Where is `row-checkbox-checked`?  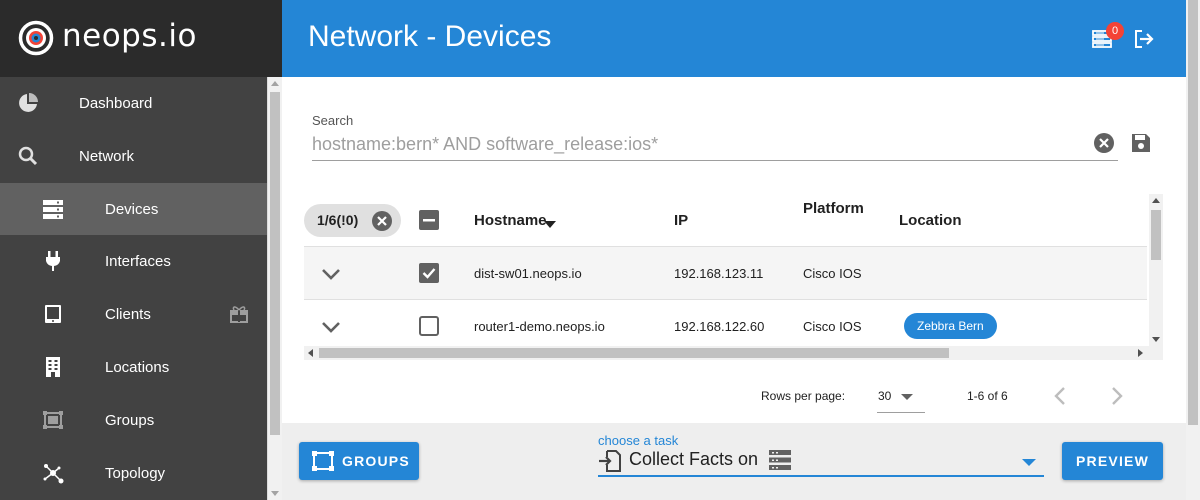
row-checkbox-checked is located at coordinates (429, 273).